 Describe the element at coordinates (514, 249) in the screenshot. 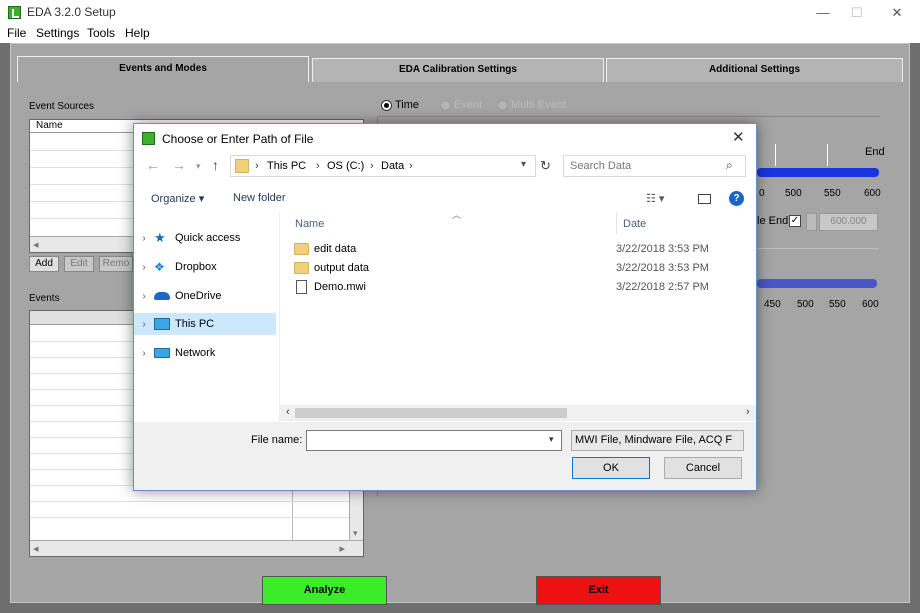

I see `file-row-edit-data: edit data 3/22/2018 3:53 PM` at that location.